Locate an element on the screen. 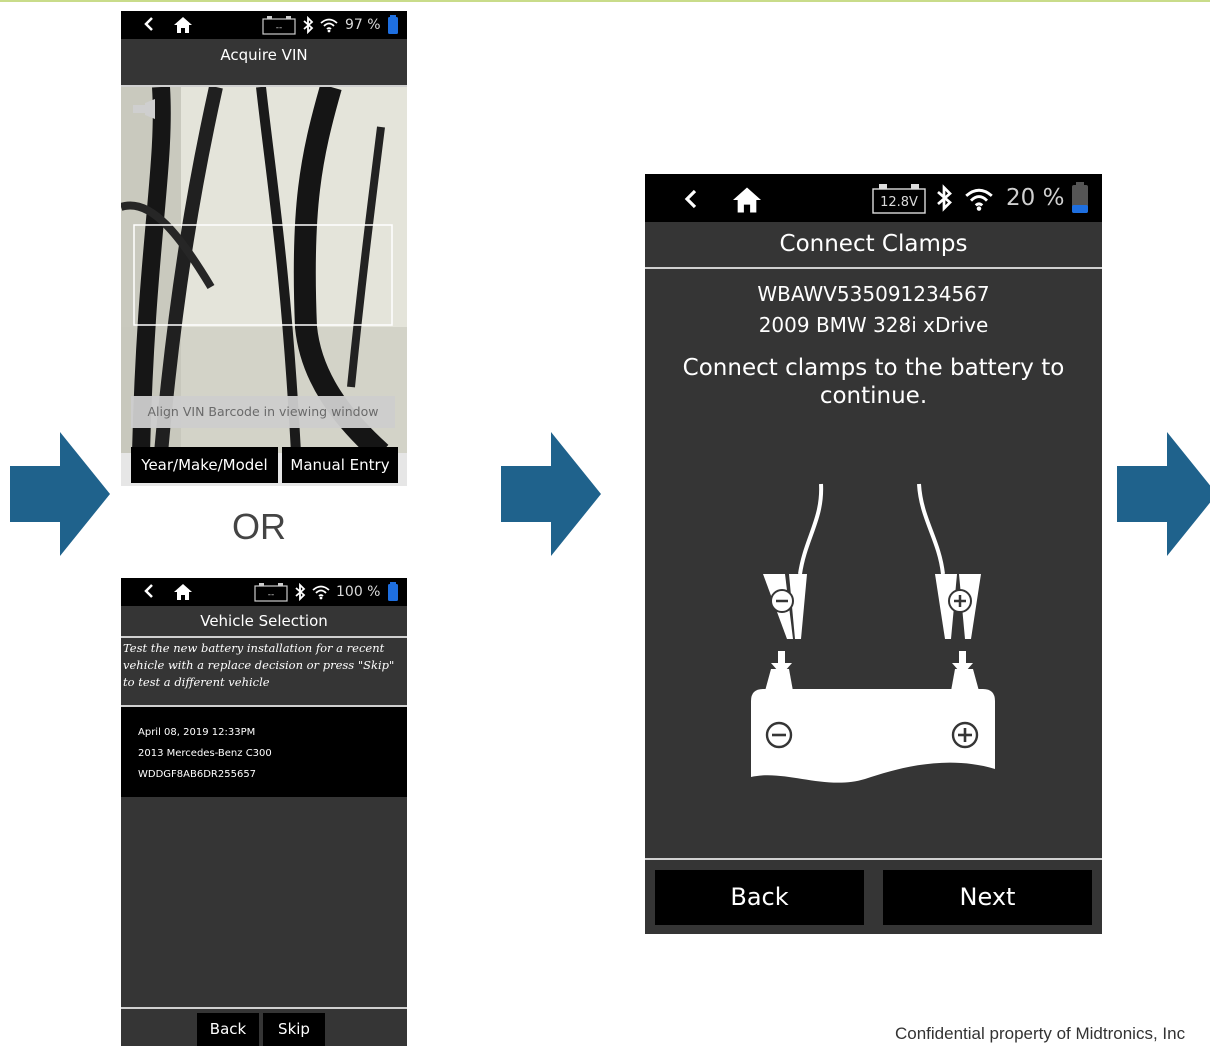  battery-percent: 97 % is located at coordinates (363, 25).